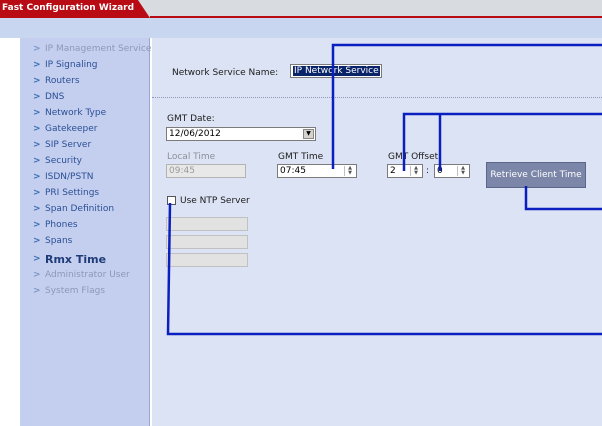 This screenshot has width=602, height=426. I want to click on sidebar-item-label: Security, so click(63, 161).